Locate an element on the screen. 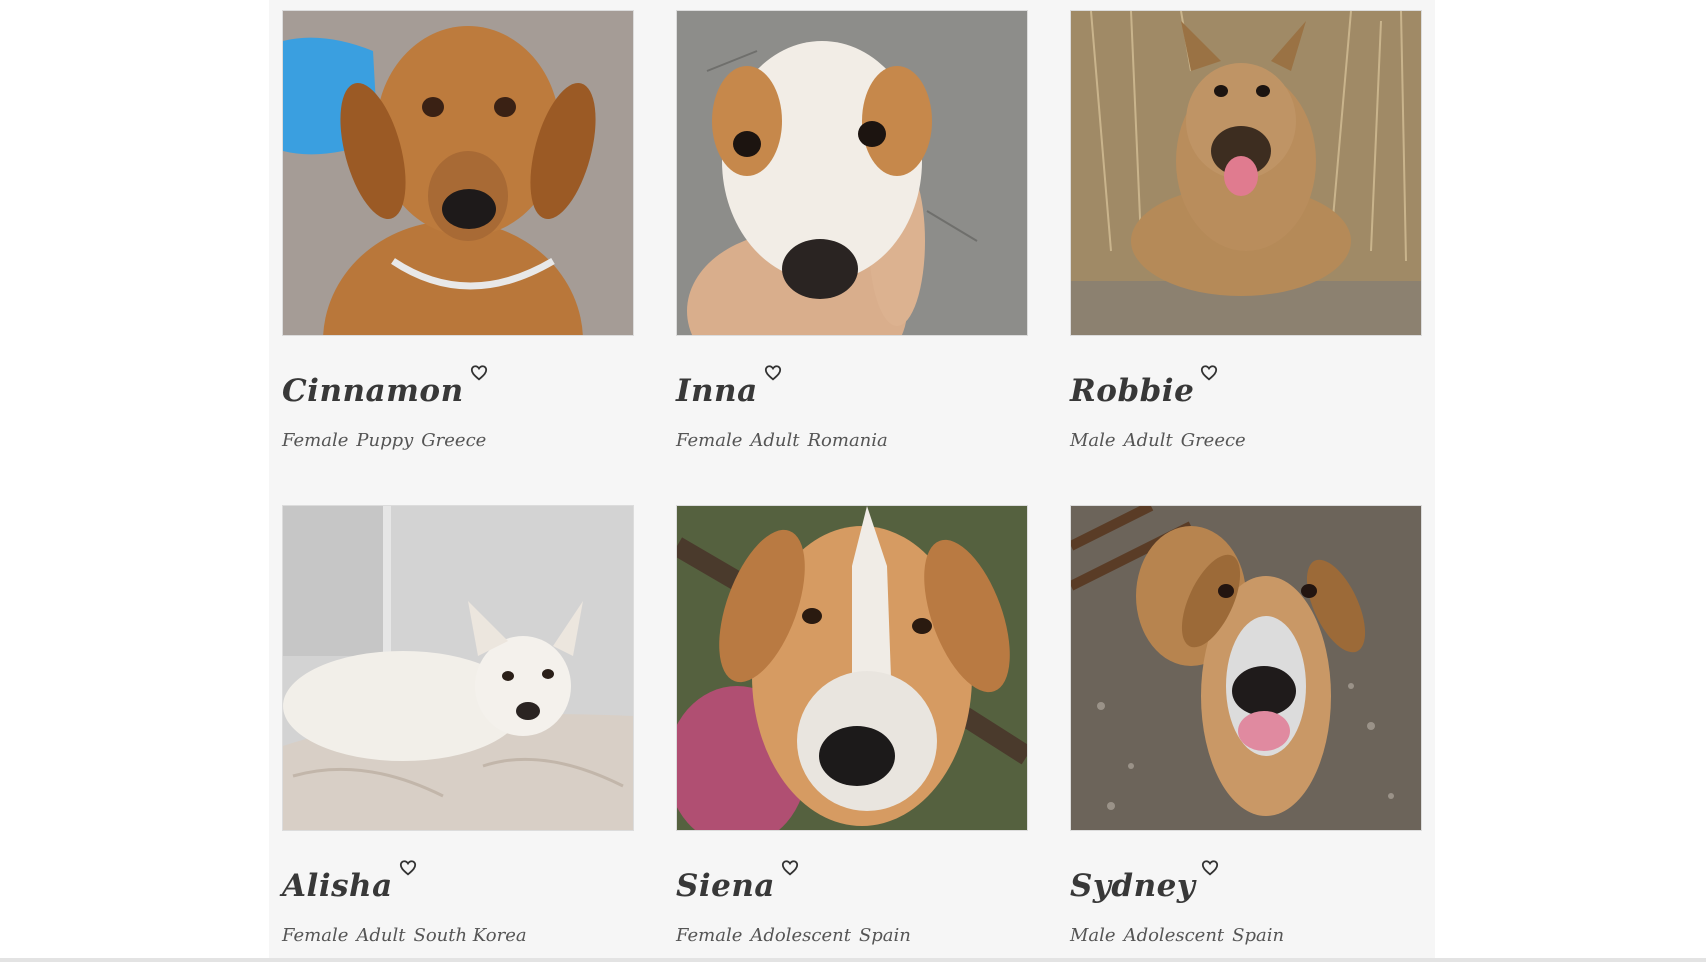  dog-card-inna: Inna Female Adult Romania is located at coordinates (852, 230).